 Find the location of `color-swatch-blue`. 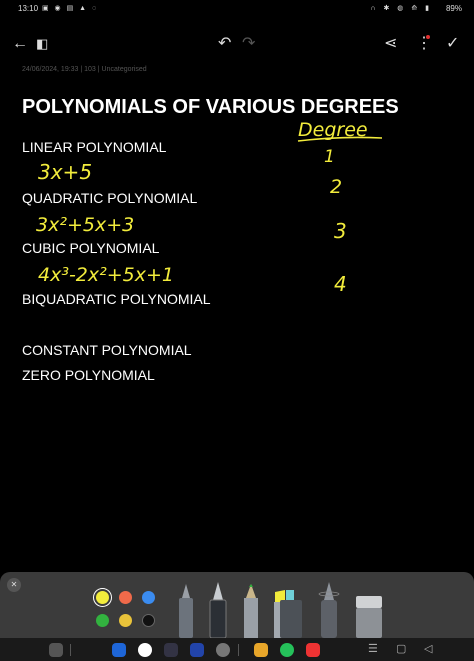

color-swatch-blue is located at coordinates (148, 597).